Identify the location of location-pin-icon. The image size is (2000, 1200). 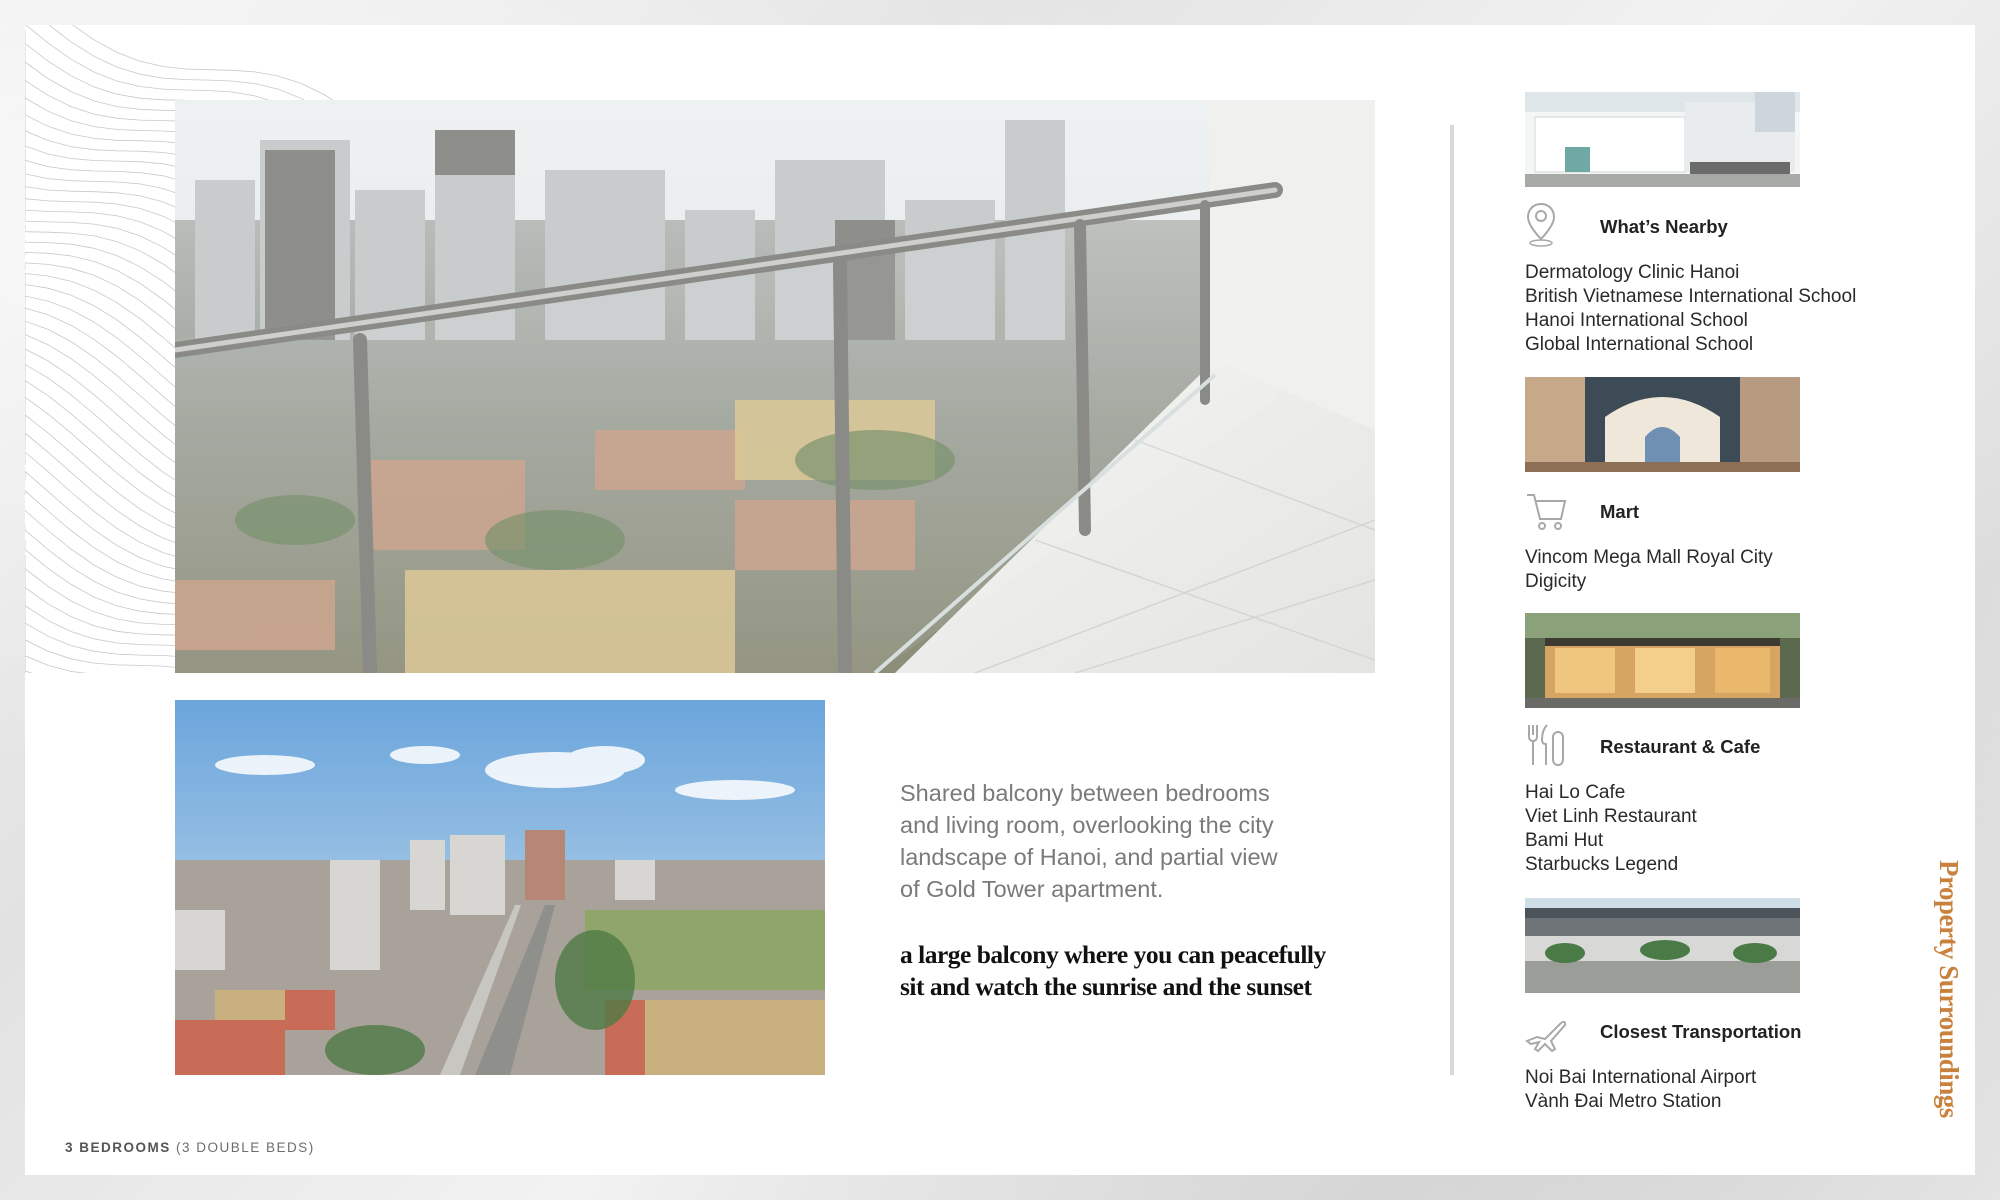
(1546, 224).